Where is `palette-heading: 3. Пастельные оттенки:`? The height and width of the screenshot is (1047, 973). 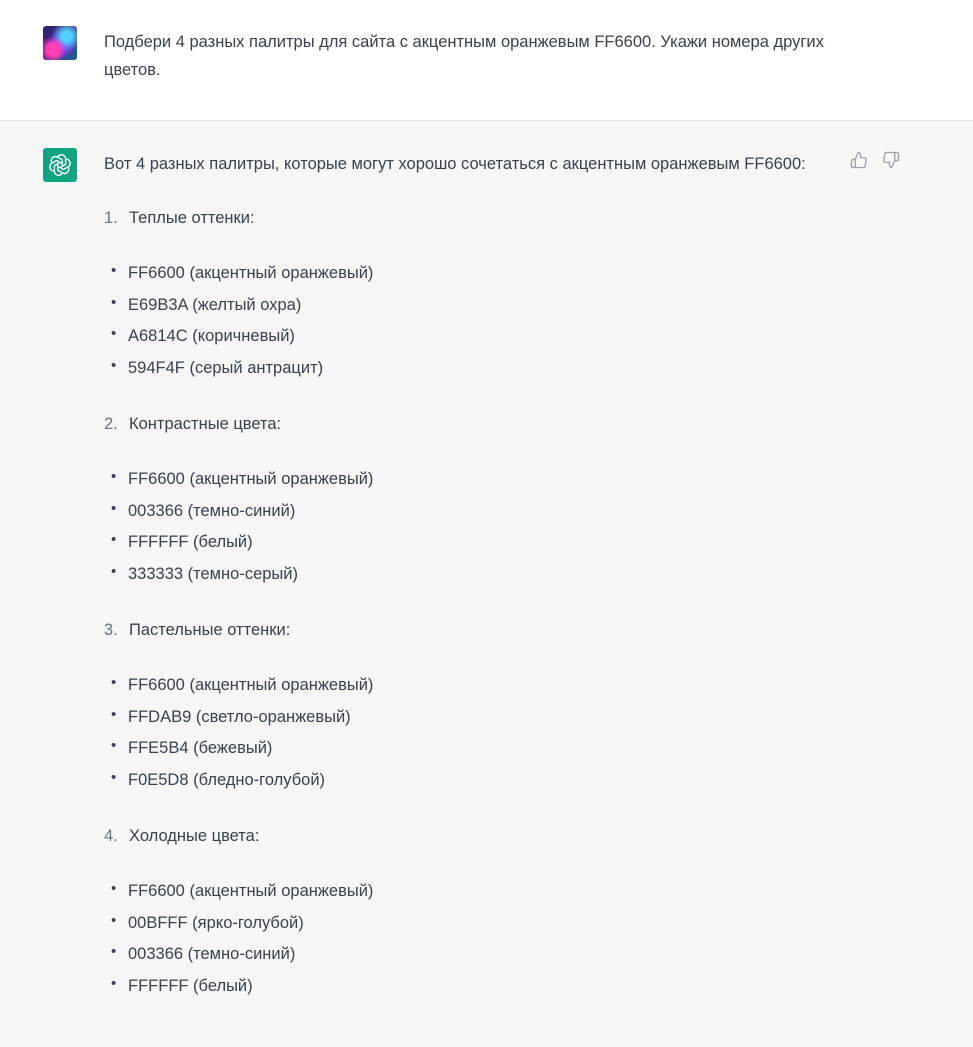
palette-heading: 3. Пастельные оттенки: is located at coordinates (474, 630).